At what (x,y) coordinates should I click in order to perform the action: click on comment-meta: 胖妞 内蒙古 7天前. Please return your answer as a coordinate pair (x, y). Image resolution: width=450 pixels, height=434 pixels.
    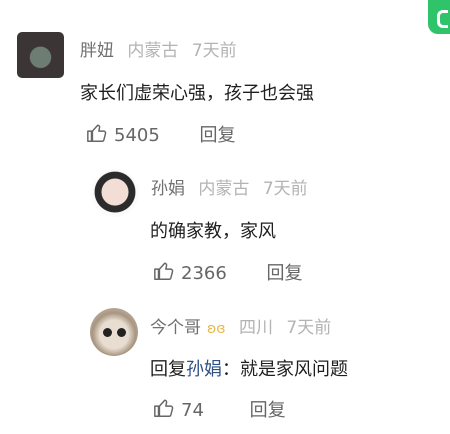
    Looking at the image, I should click on (158, 48).